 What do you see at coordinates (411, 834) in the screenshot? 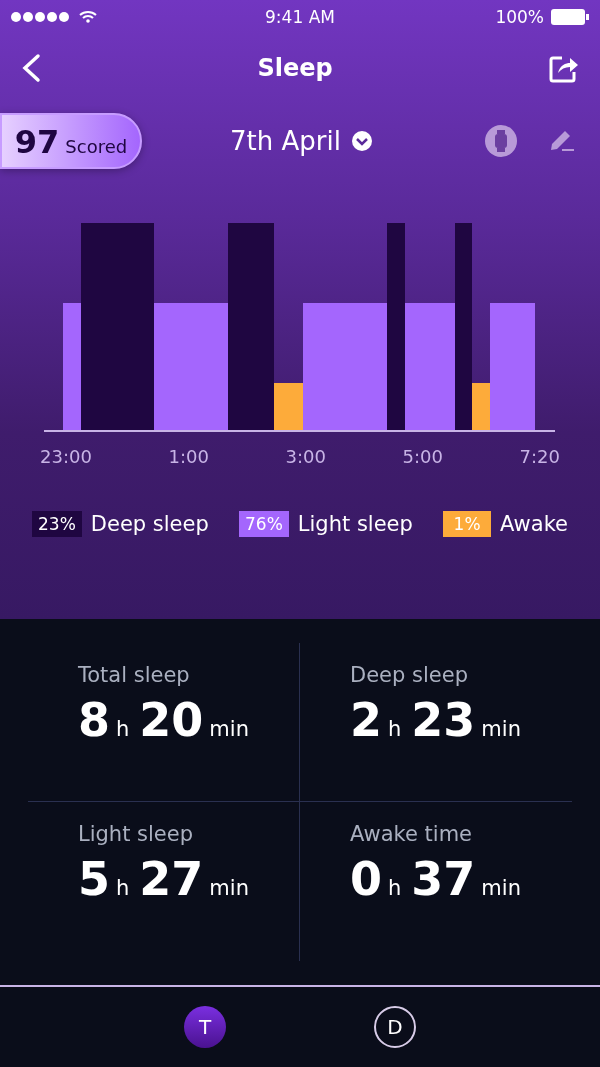
I see `stat-label: Awake time` at bounding box center [411, 834].